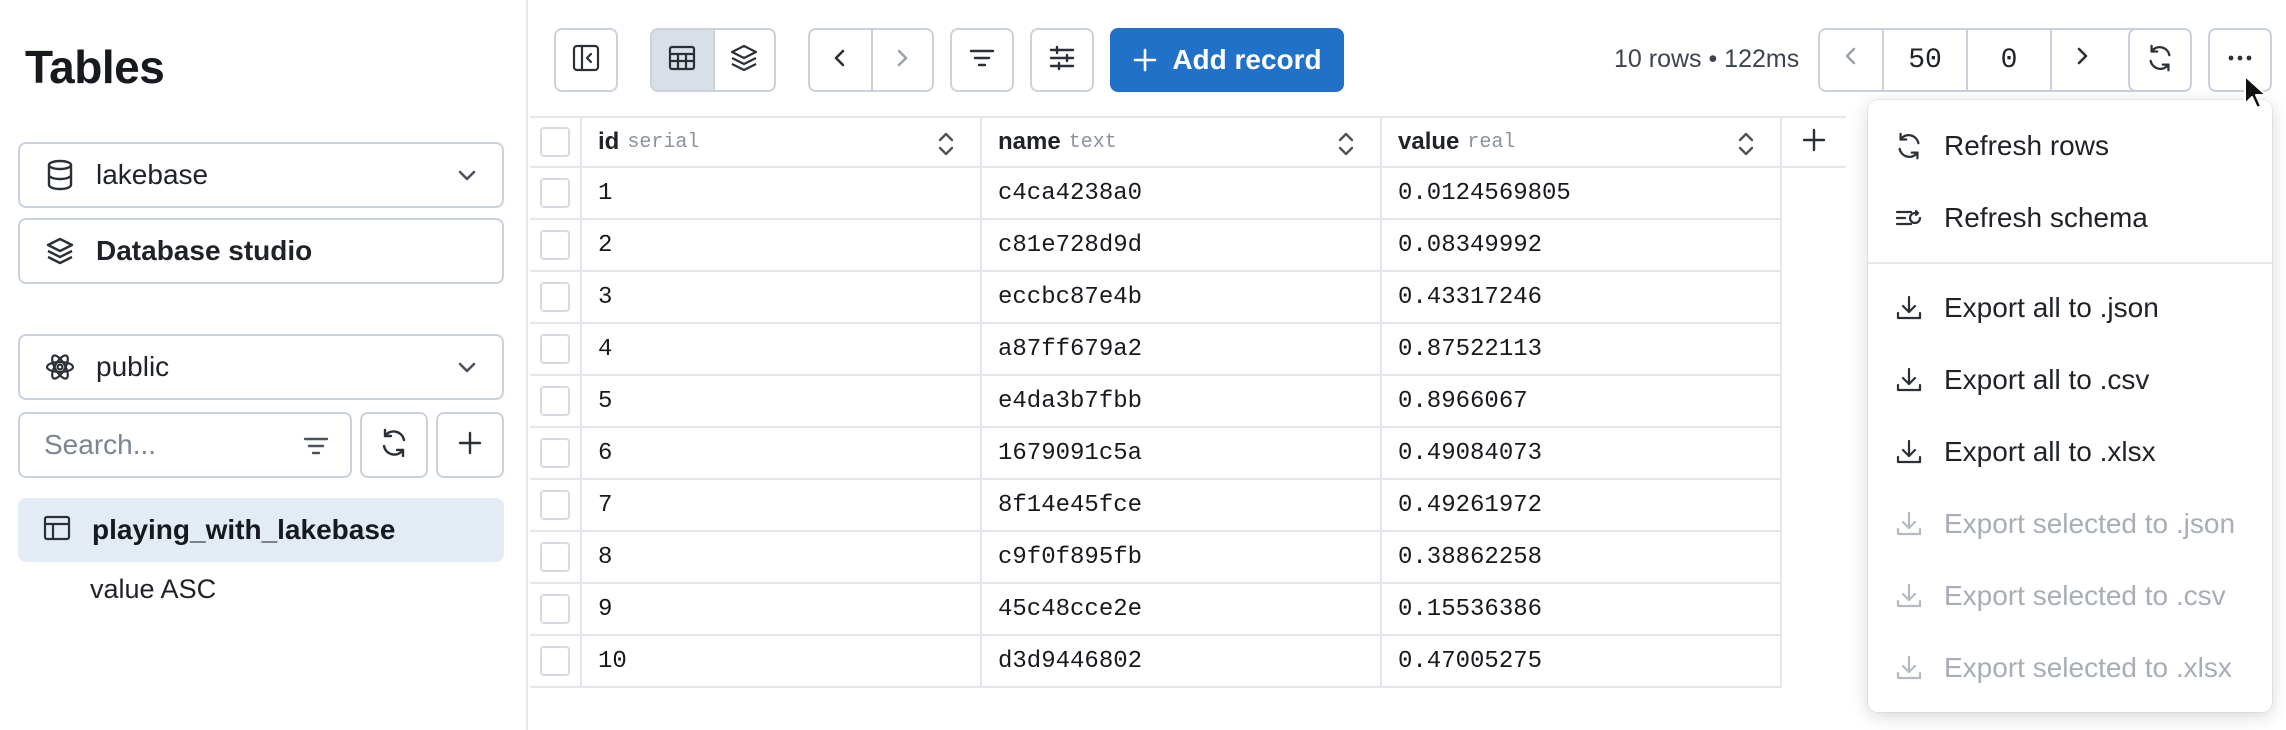 The image size is (2286, 730). What do you see at coordinates (1582, 349) in the screenshot?
I see `cell-value: 0.87522113` at bounding box center [1582, 349].